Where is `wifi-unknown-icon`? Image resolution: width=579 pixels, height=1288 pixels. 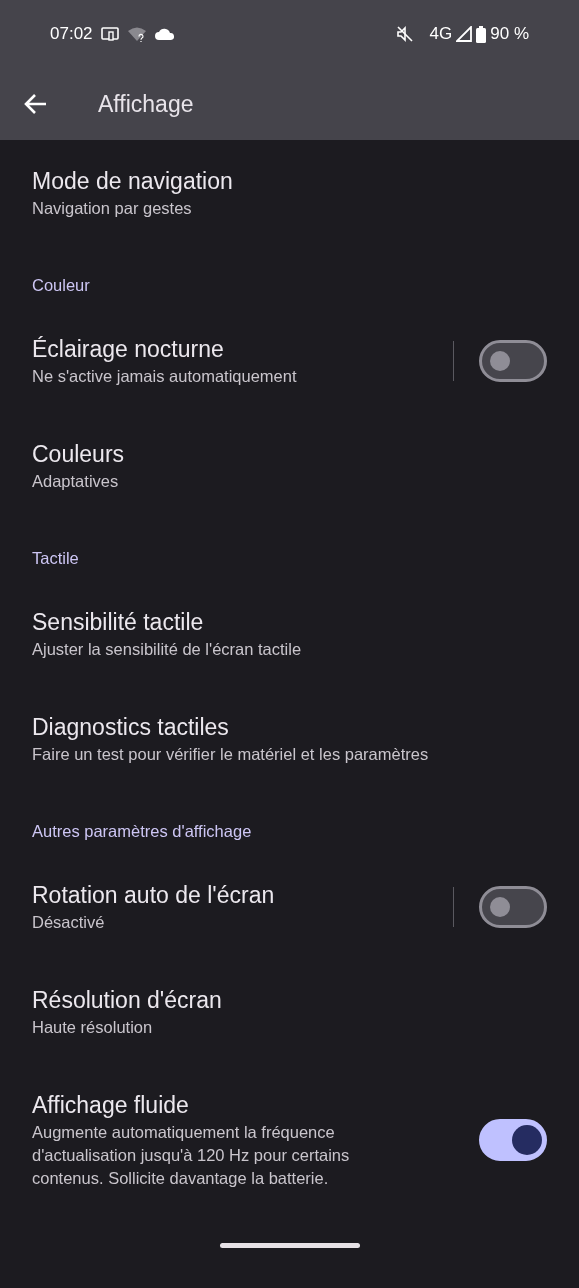
wifi-unknown-icon is located at coordinates (136, 34).